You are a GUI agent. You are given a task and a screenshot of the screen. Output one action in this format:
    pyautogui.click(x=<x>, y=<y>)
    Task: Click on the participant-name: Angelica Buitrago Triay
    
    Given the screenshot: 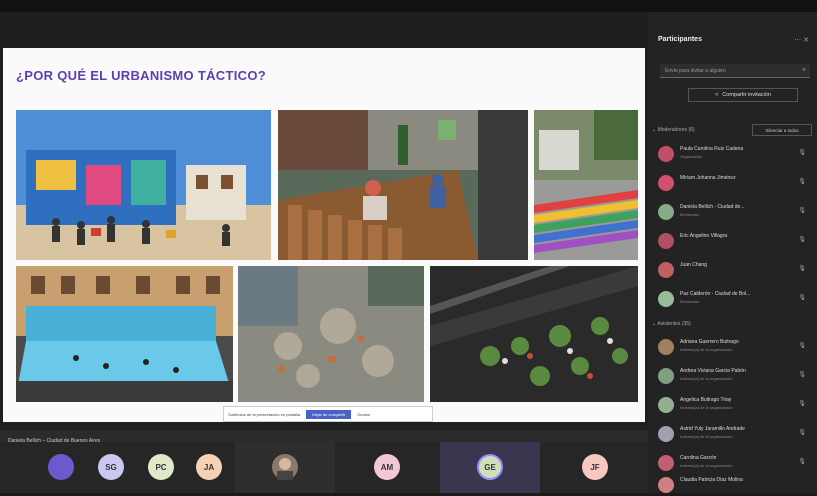 What is the action you would take?
    pyautogui.click(x=706, y=400)
    